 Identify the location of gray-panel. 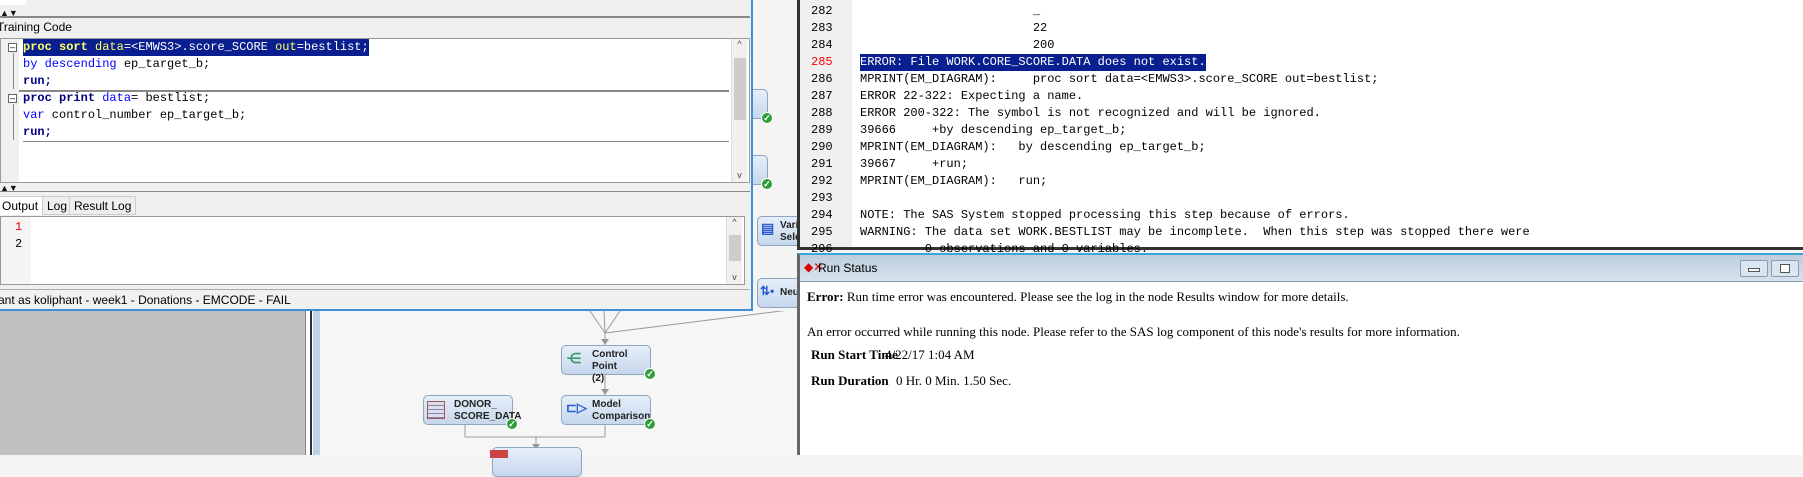
(152, 383).